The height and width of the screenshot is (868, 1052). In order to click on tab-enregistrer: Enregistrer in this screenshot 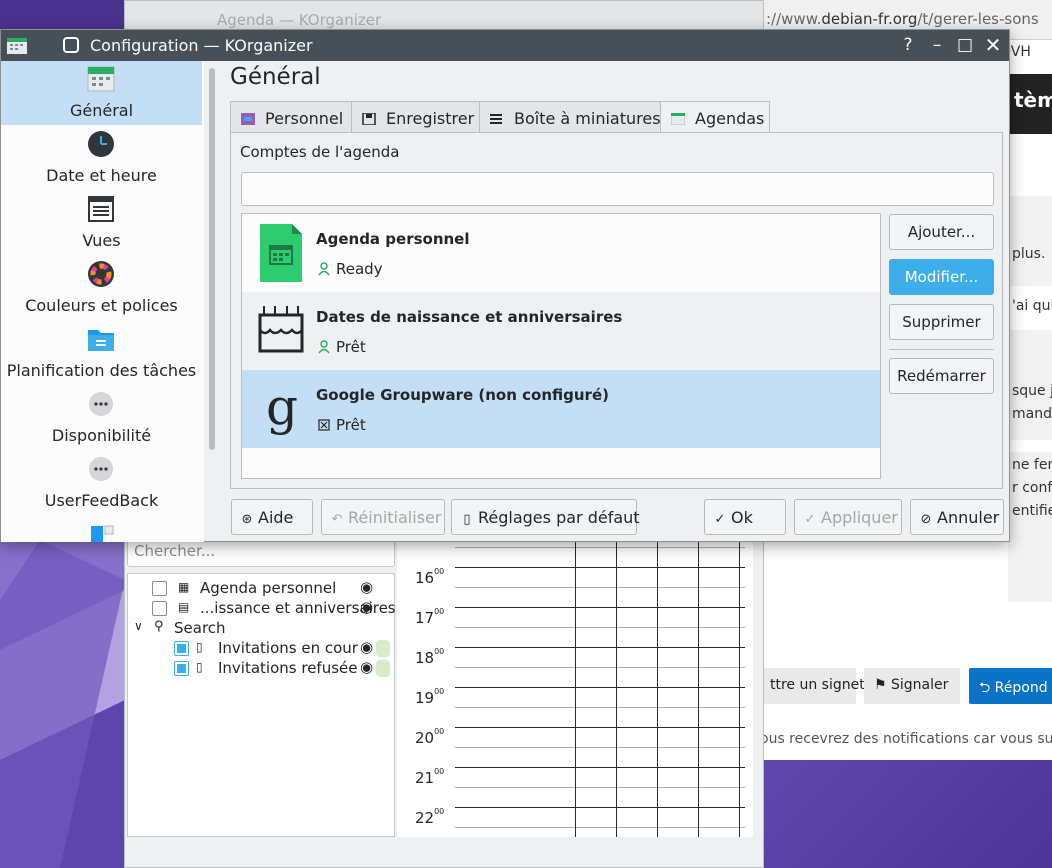, I will do `click(415, 117)`.